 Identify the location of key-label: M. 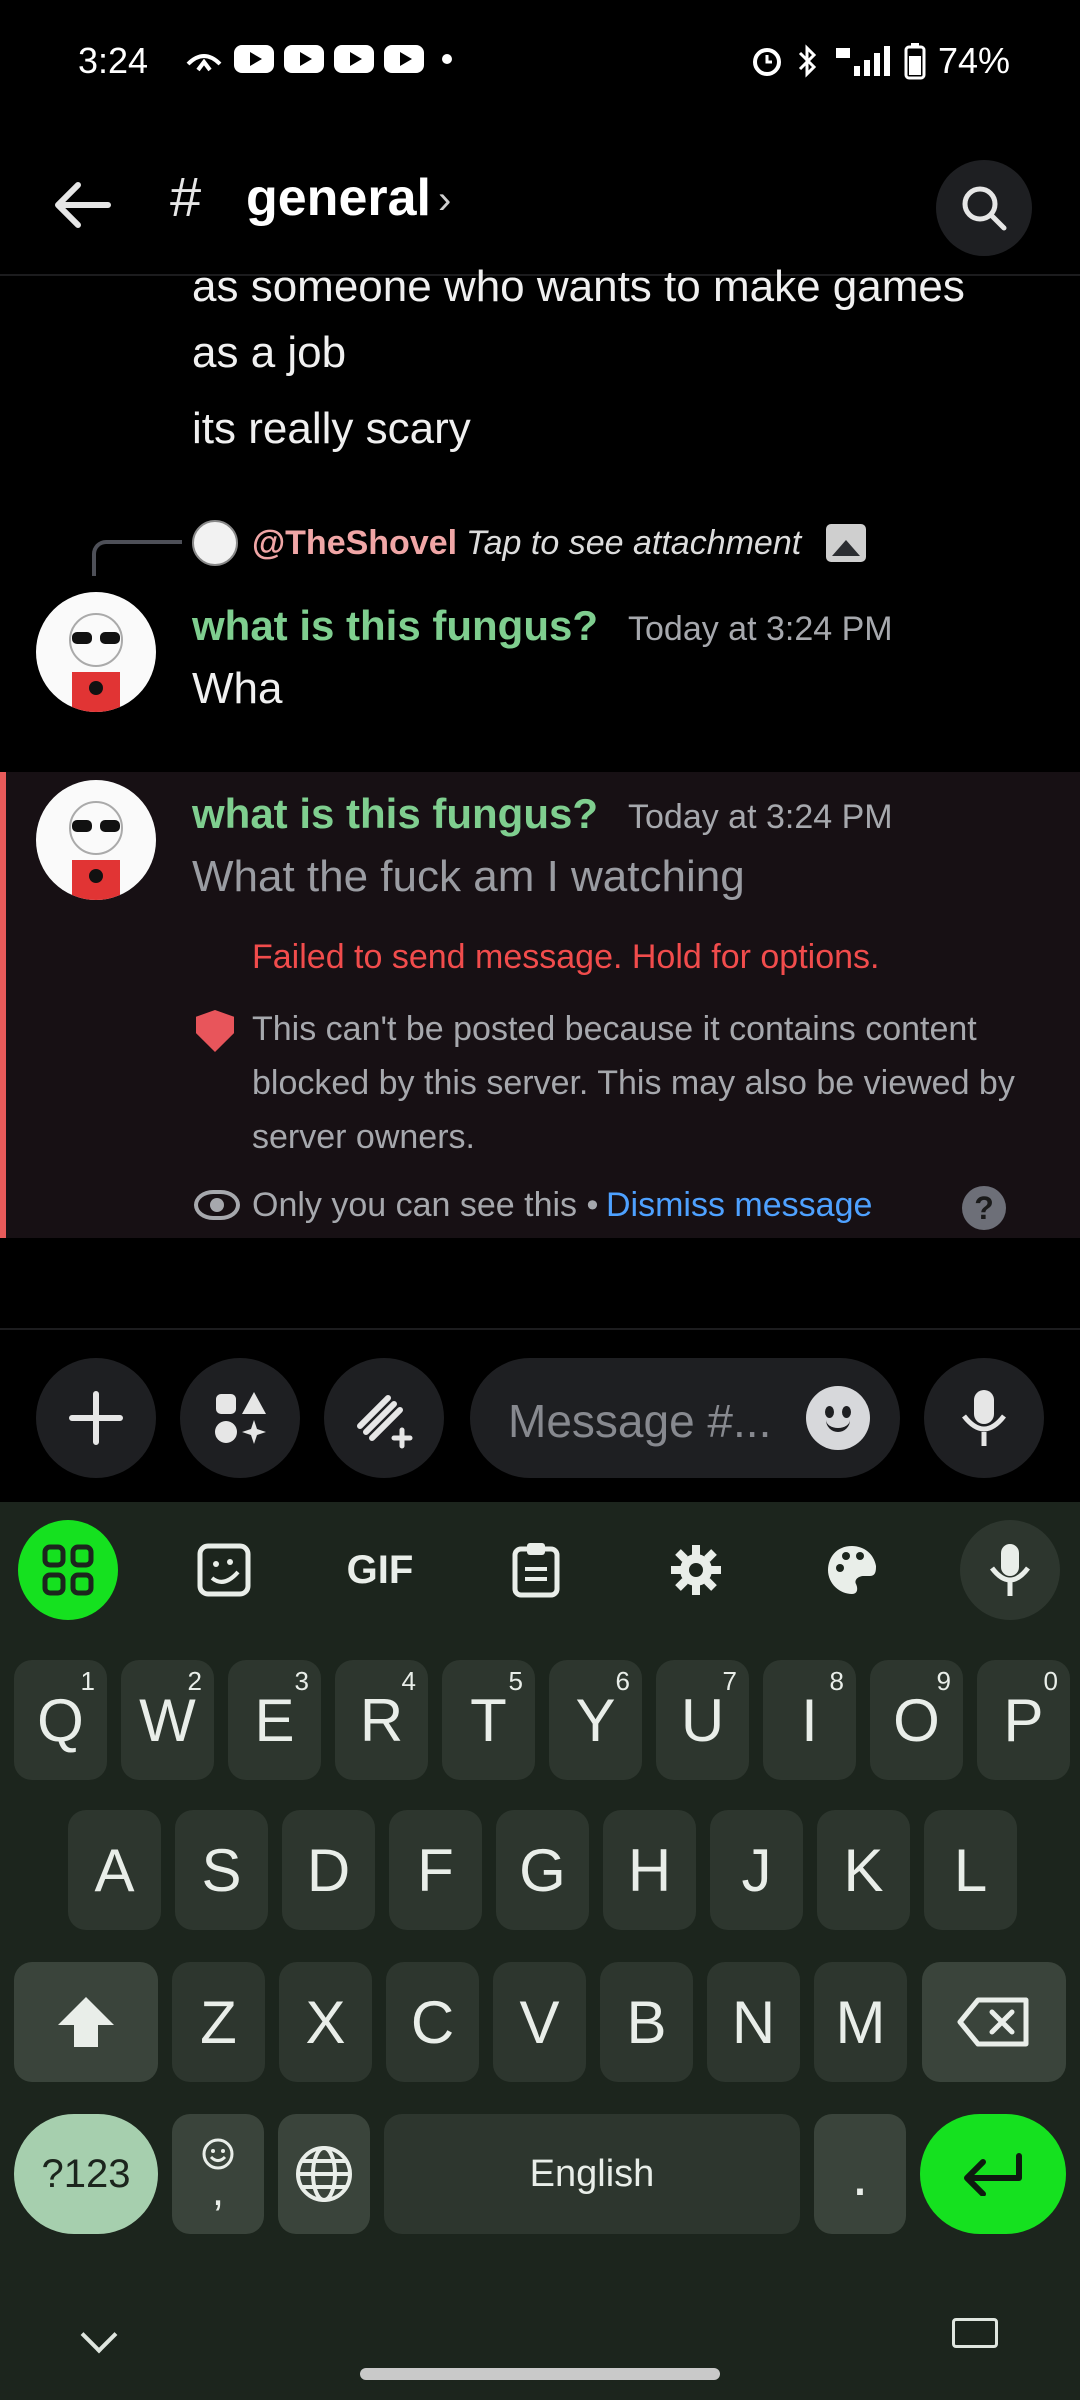
(860, 2022).